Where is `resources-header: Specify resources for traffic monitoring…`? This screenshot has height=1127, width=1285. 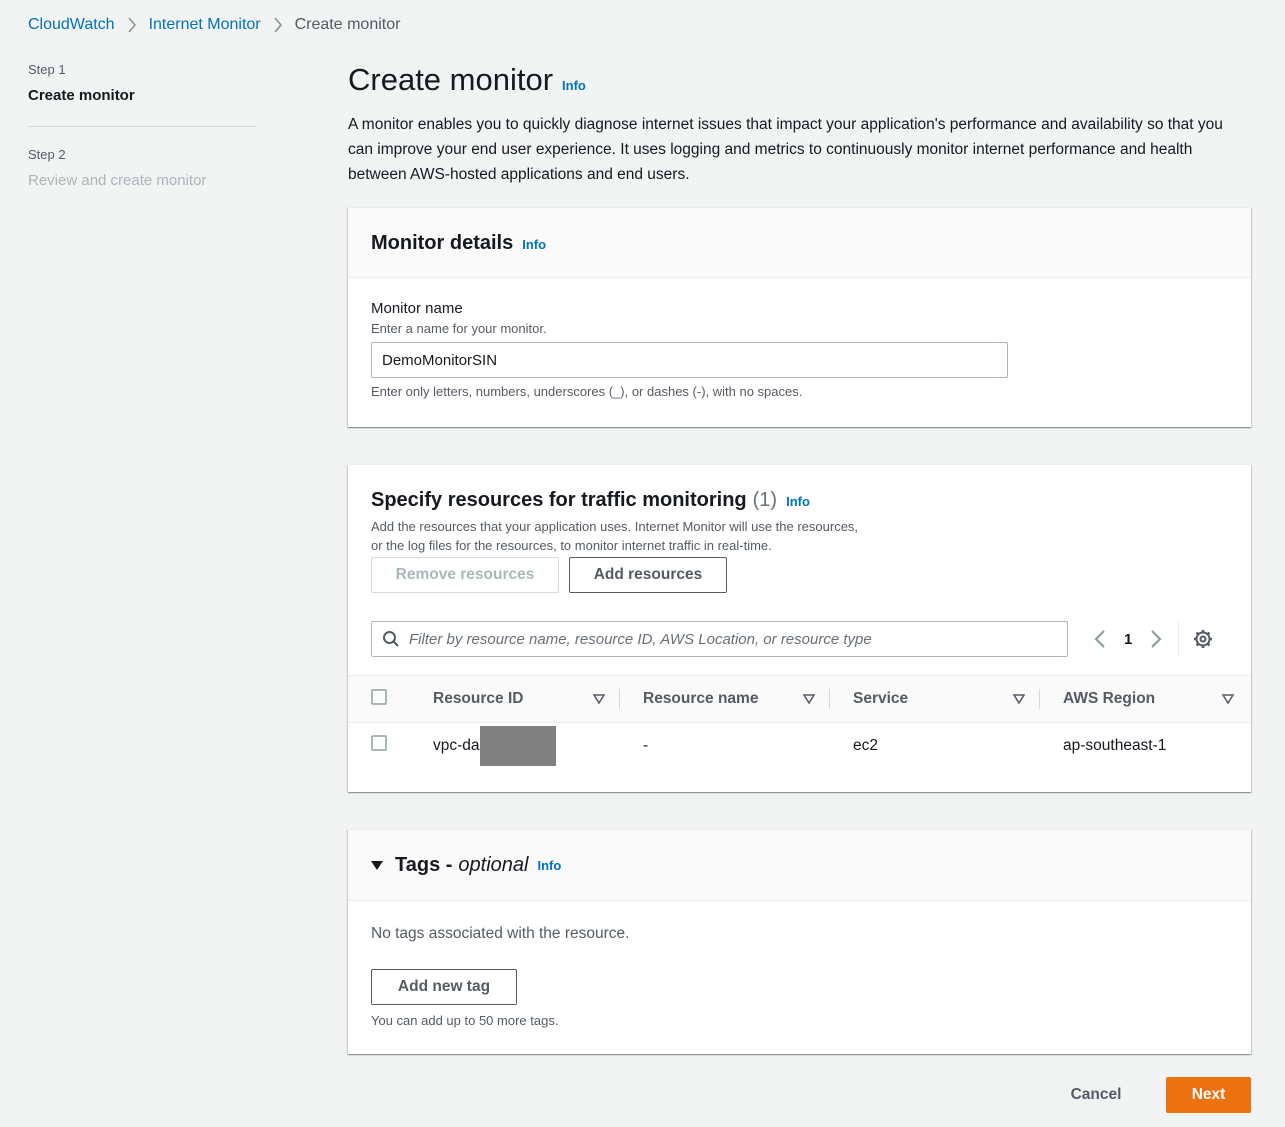 resources-header: Specify resources for traffic monitoring… is located at coordinates (799, 561).